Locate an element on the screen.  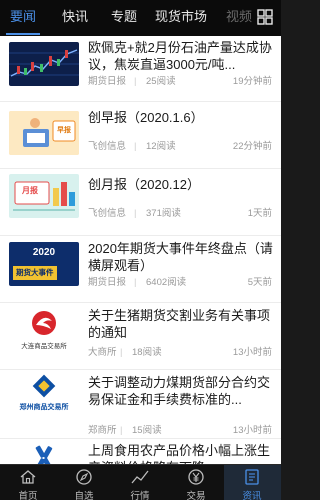
bottom-tab-news: 资讯 is located at coordinates (252, 482).